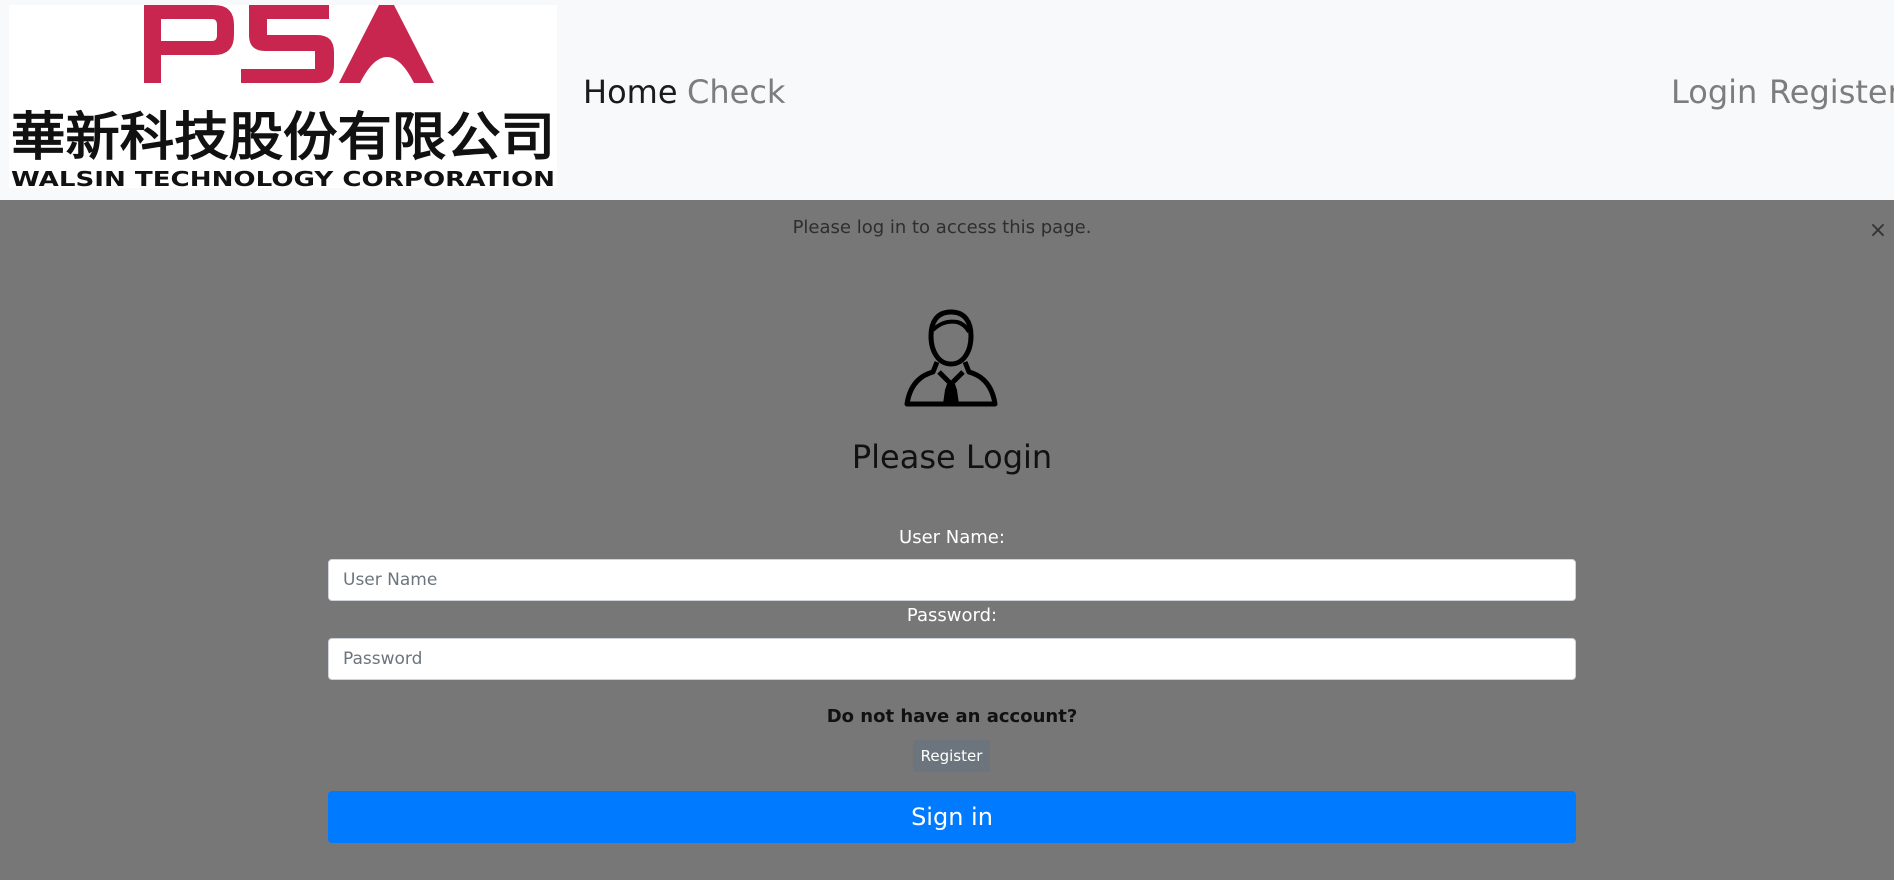 The width and height of the screenshot is (1894, 880). Describe the element at coordinates (952, 659) in the screenshot. I see `password-input` at that location.